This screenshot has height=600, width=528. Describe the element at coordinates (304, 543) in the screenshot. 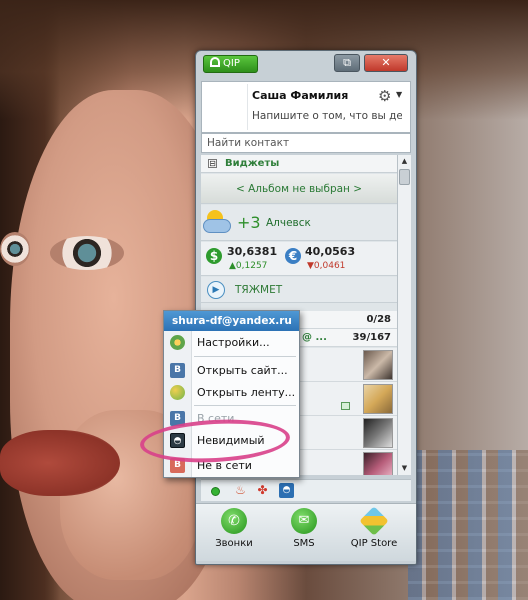

I see `sms-label: SMS` at that location.